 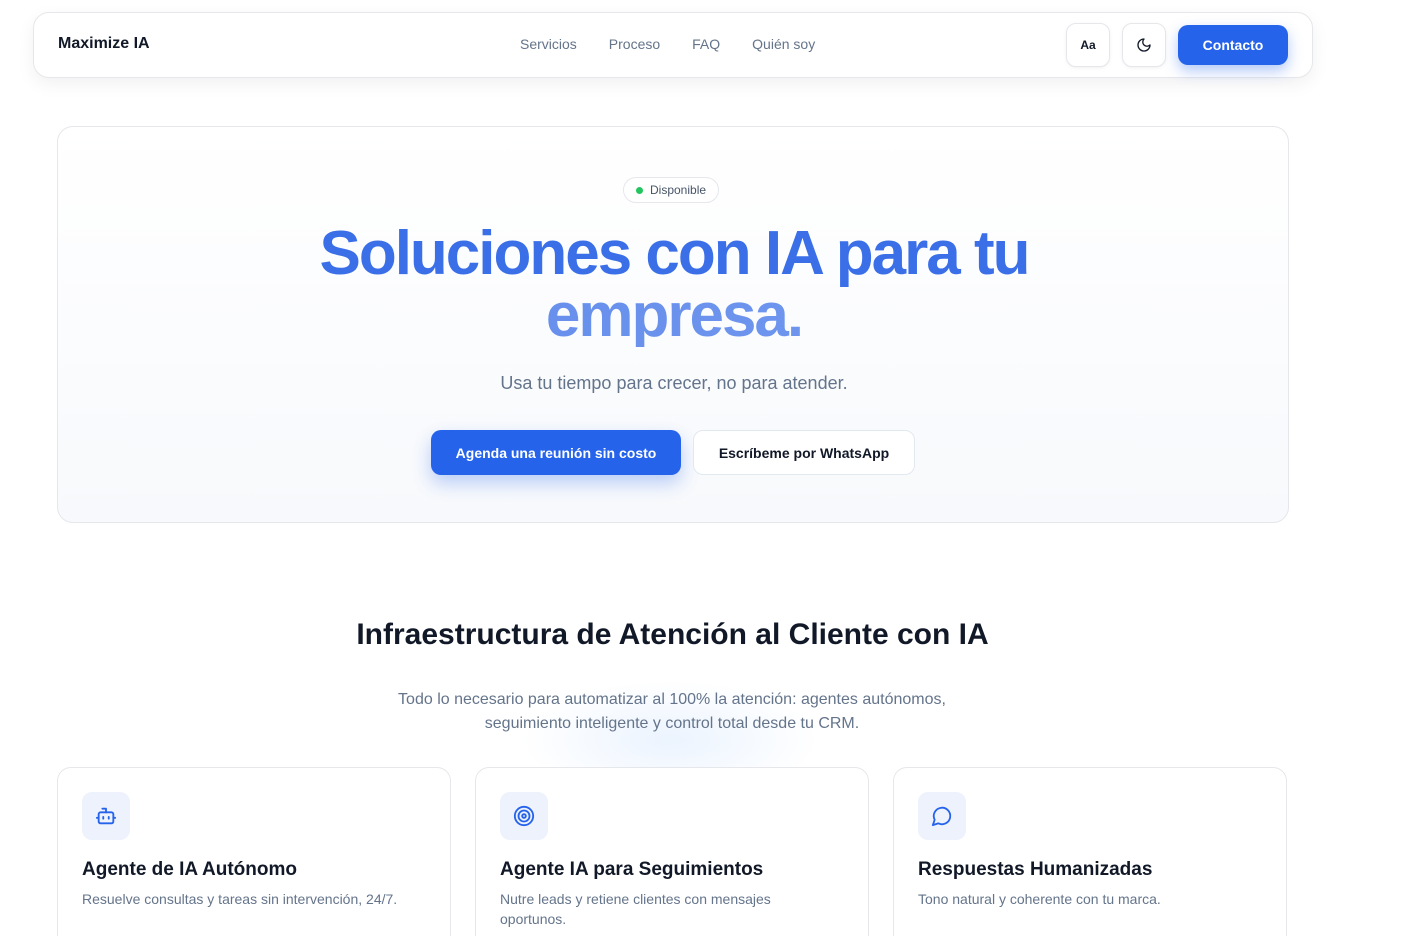 What do you see at coordinates (106, 816) in the screenshot?
I see `robot-icon` at bounding box center [106, 816].